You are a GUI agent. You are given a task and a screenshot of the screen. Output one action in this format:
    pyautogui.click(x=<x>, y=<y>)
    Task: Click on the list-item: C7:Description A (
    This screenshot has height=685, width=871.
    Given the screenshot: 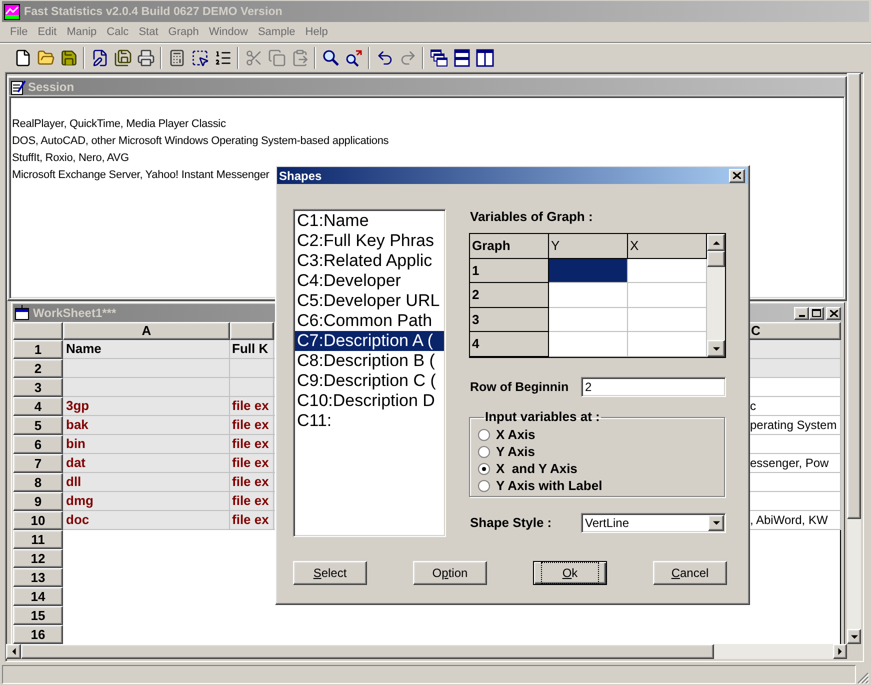 What is the action you would take?
    pyautogui.click(x=369, y=341)
    